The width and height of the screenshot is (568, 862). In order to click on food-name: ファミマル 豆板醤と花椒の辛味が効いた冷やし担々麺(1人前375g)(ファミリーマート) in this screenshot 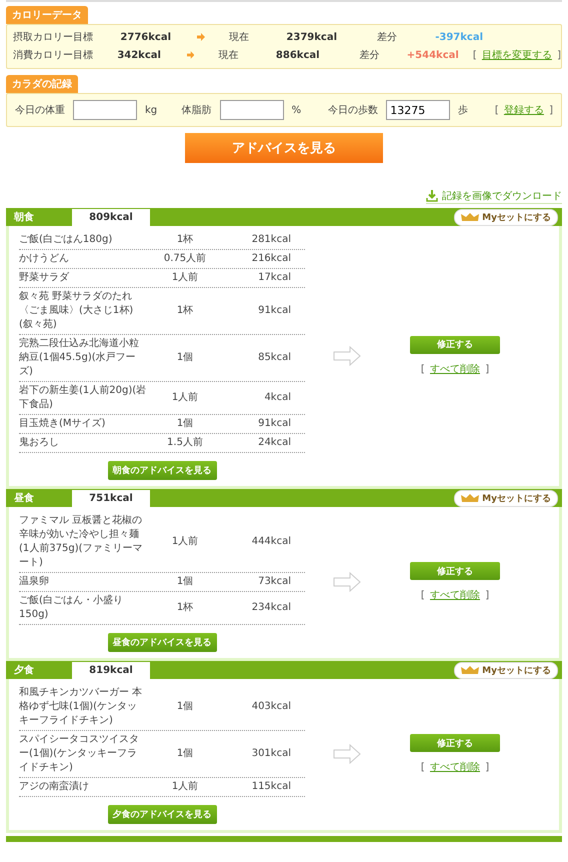, I will do `click(81, 542)`.